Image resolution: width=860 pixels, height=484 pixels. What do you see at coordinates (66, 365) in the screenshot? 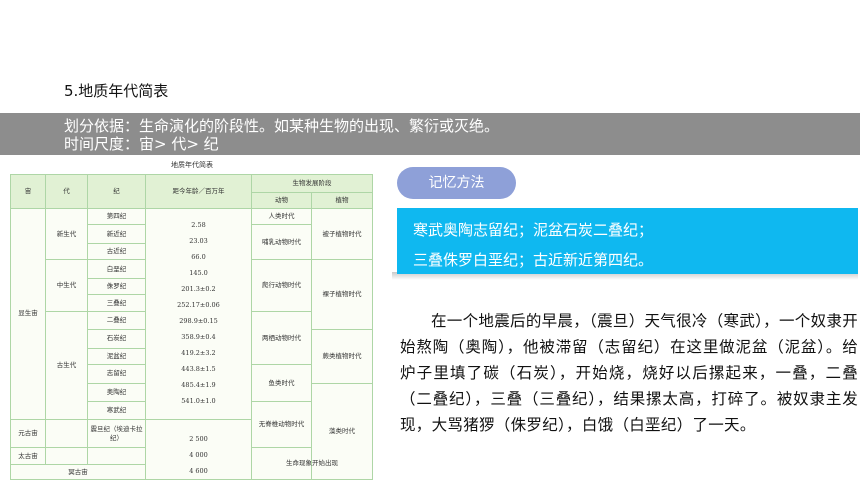
I see `era-paleozoic: 古生代` at bounding box center [66, 365].